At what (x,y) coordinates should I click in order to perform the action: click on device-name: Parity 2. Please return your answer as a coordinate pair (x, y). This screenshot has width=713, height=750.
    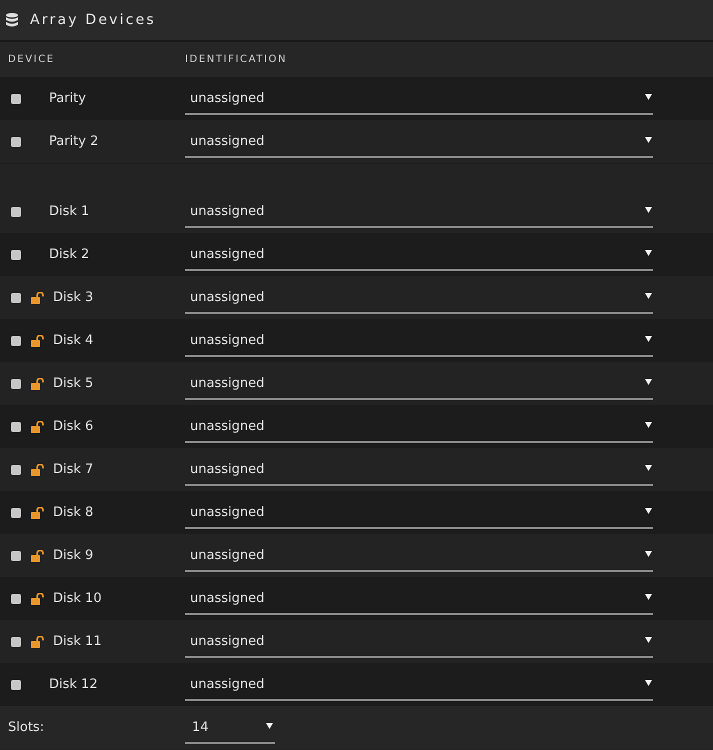
    Looking at the image, I should click on (73, 141).